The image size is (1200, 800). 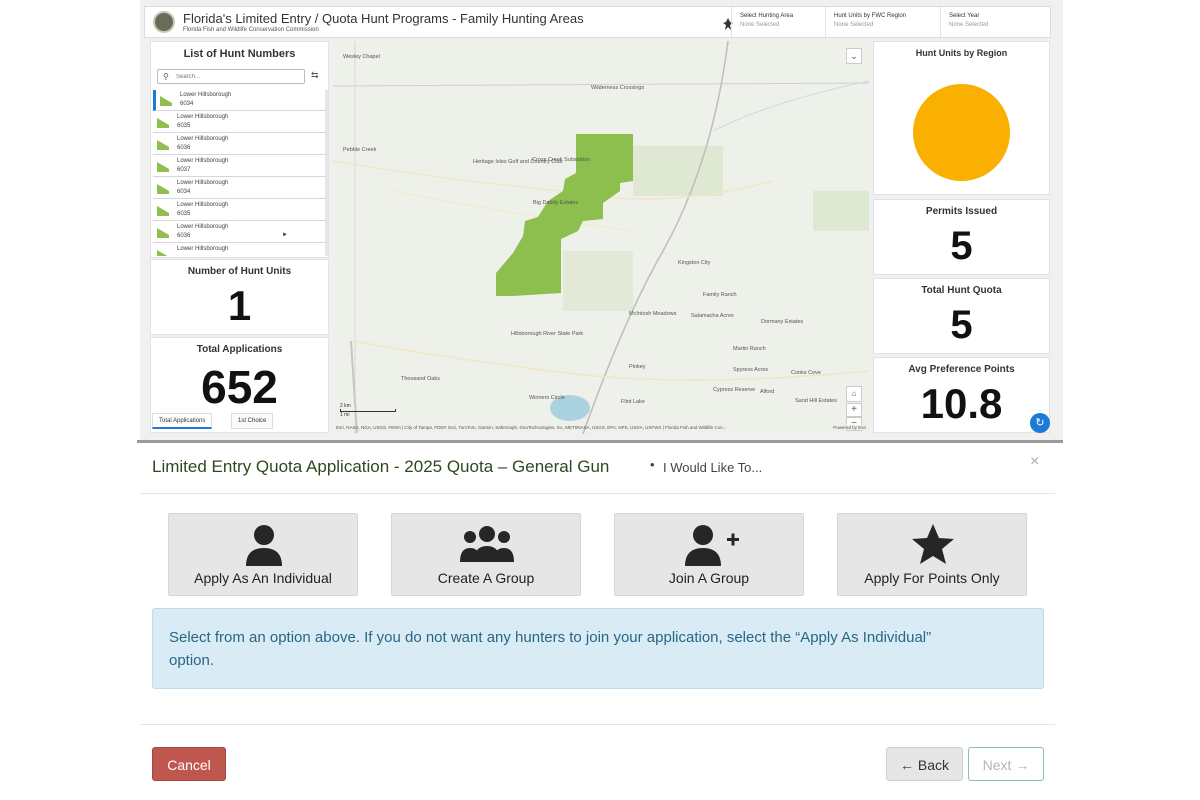 I want to click on next-button: Next →, so click(x=1006, y=764).